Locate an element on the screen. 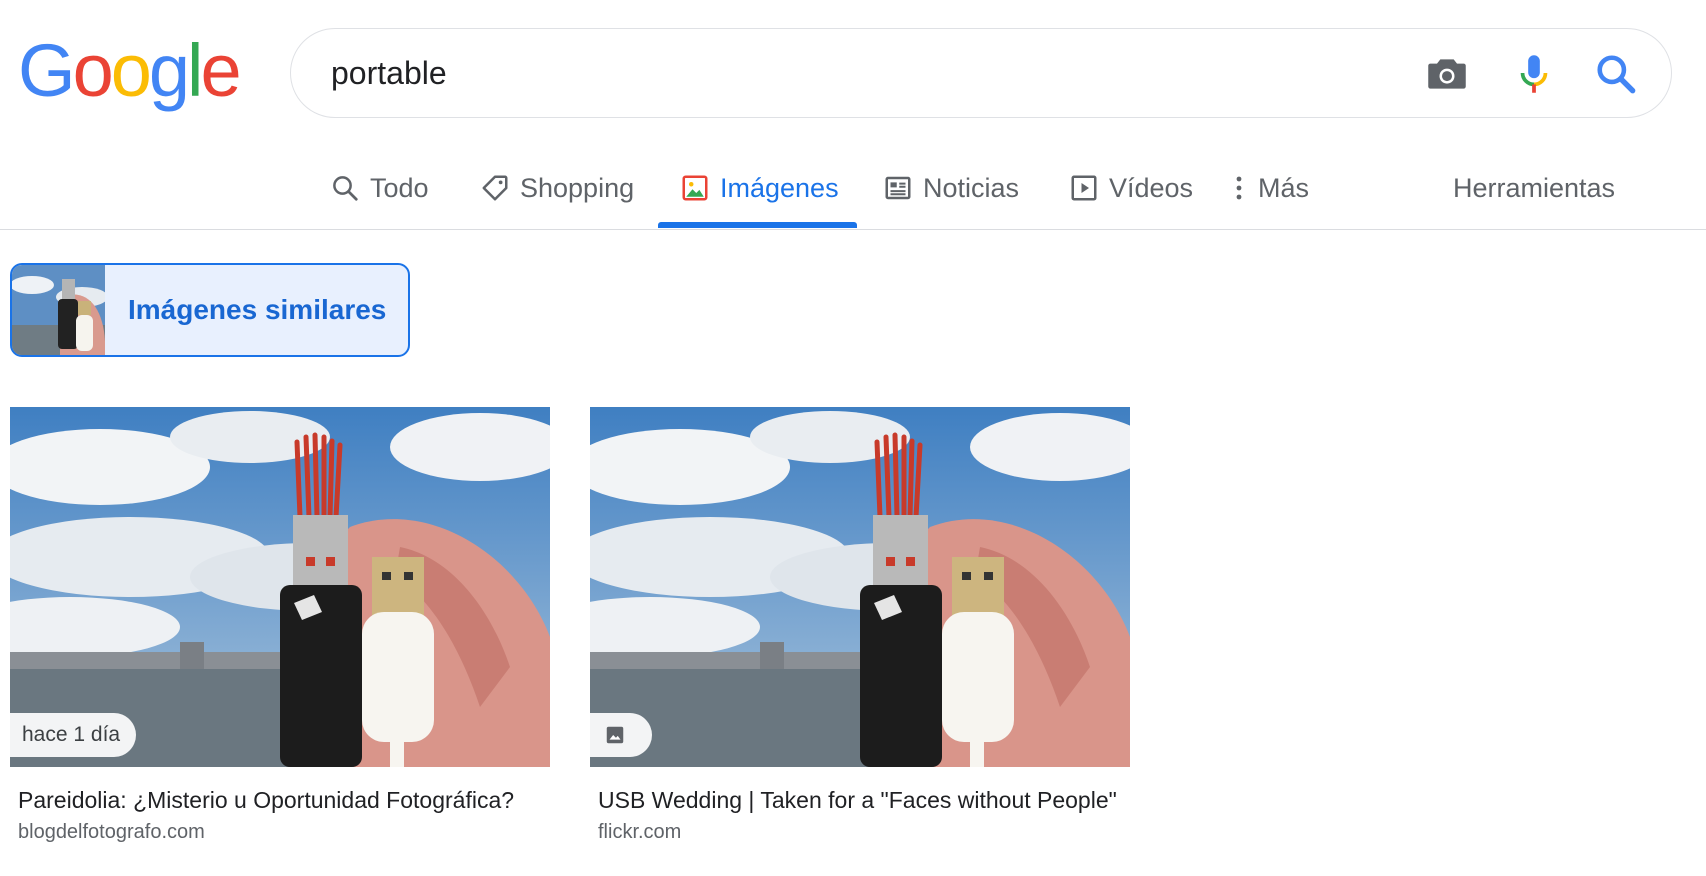 This screenshot has width=1706, height=876. tools-button: Herramientas is located at coordinates (1534, 188).